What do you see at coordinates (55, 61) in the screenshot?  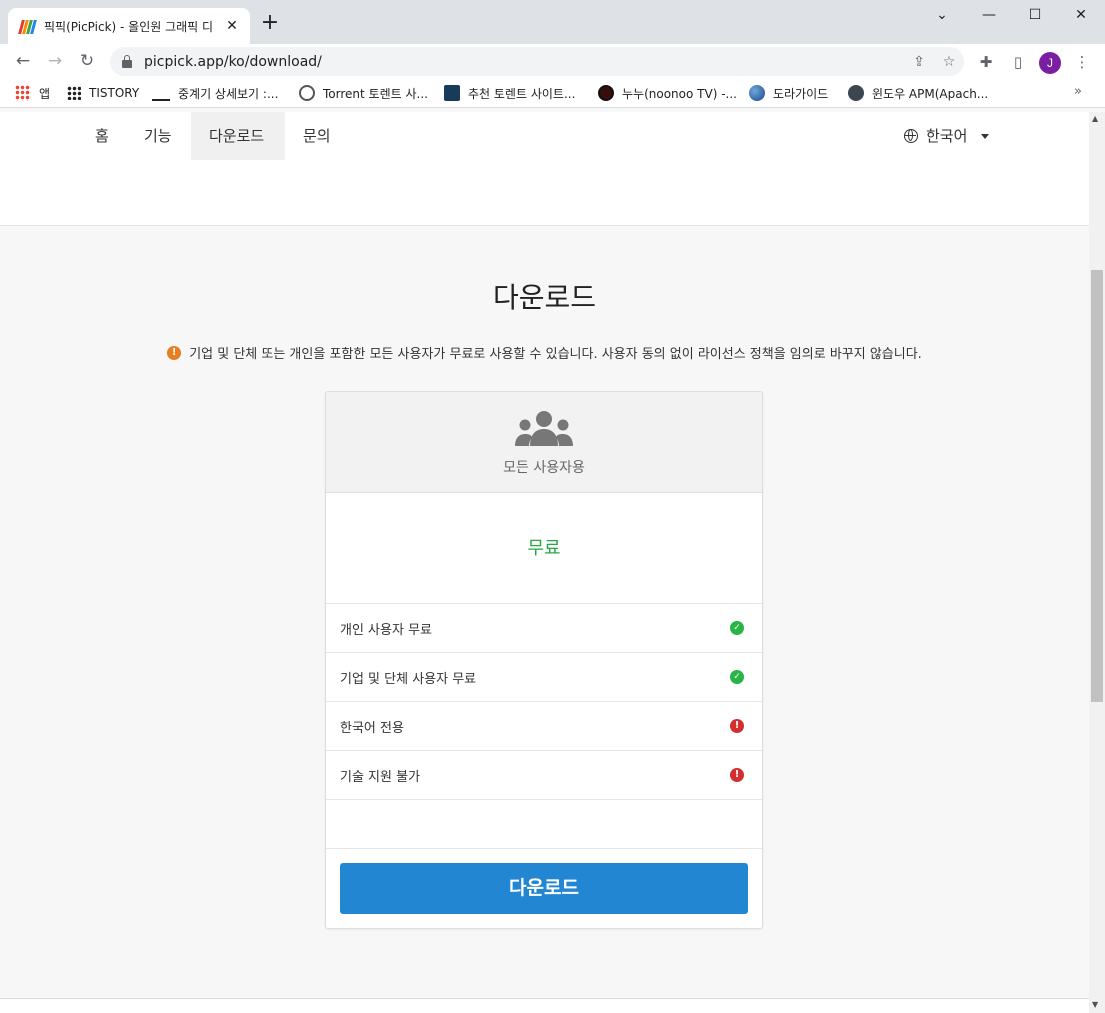 I see `forward-arrow-icon: →` at bounding box center [55, 61].